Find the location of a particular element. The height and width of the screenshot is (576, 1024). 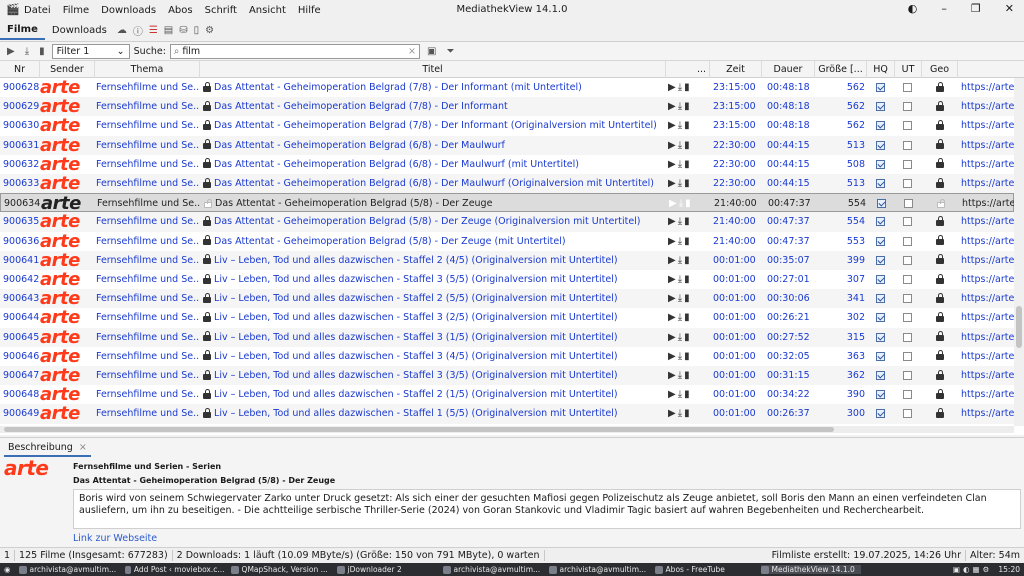

cloud-download-icon: ☁ is located at coordinates (122, 30).